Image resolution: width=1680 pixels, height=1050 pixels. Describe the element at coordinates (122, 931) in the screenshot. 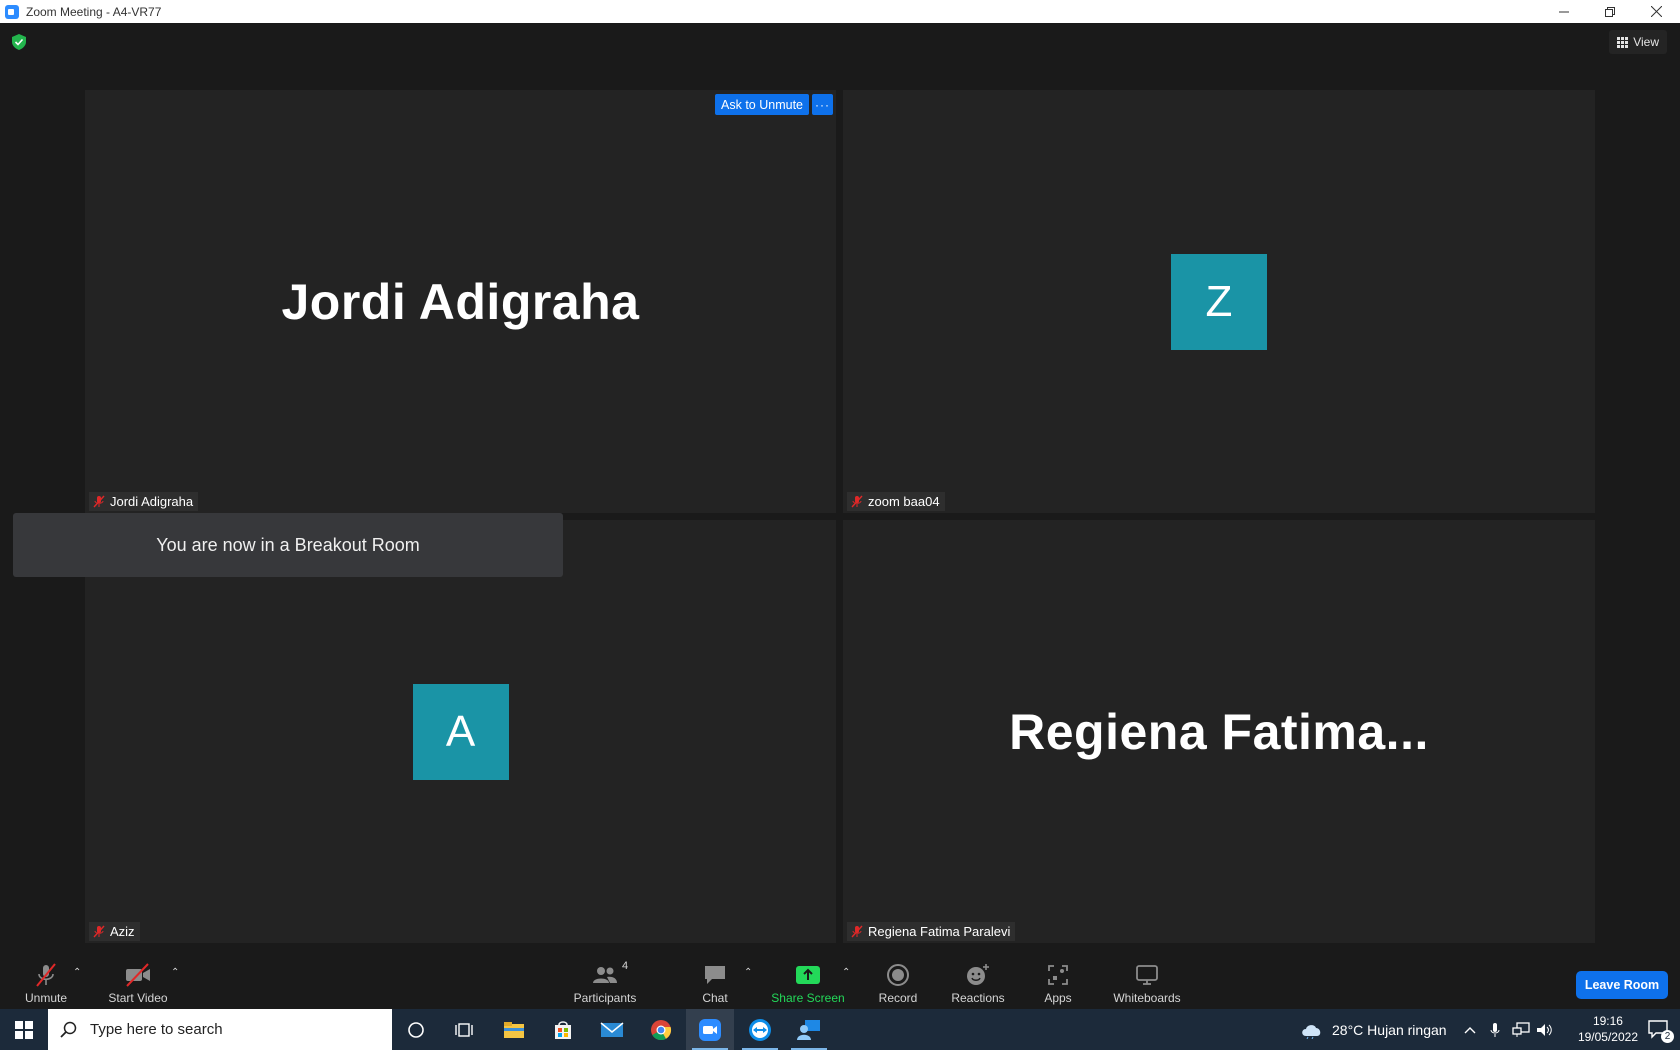

I see `participant-name: Aziz` at that location.